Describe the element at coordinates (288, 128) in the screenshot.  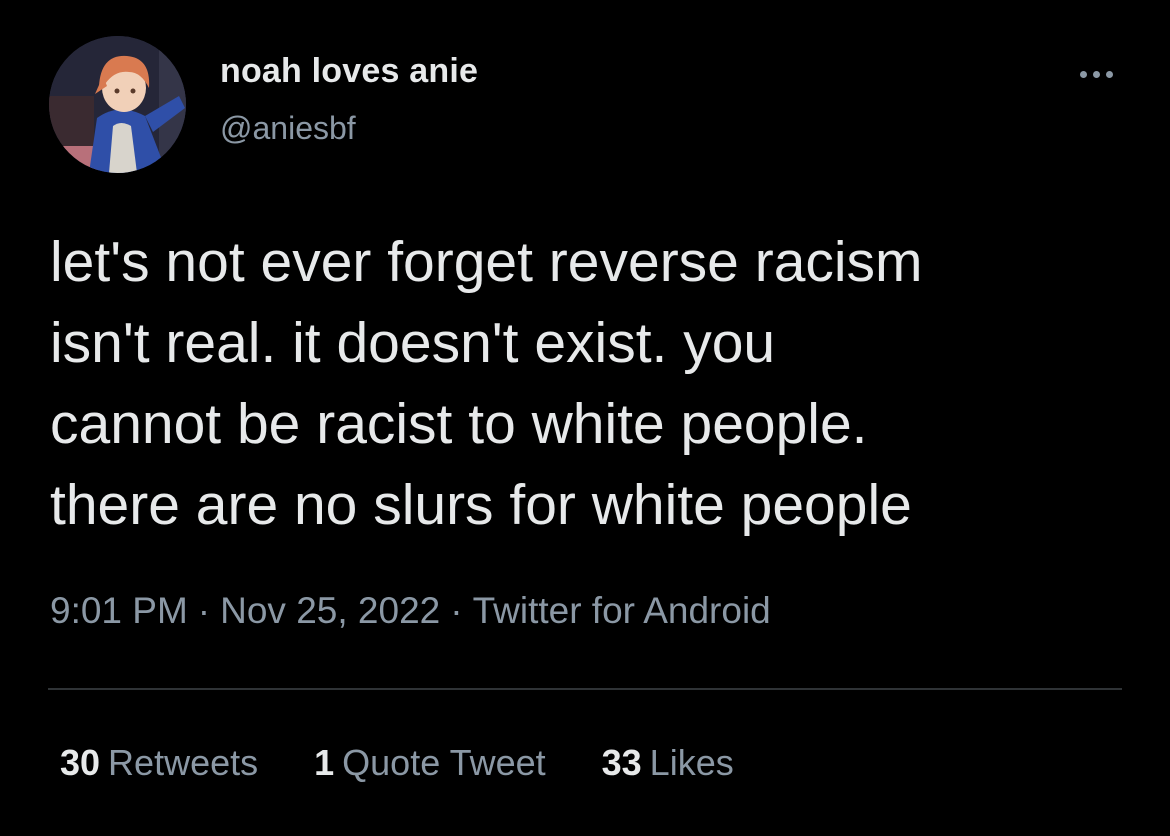
I see `user-handle: @aniesbf` at that location.